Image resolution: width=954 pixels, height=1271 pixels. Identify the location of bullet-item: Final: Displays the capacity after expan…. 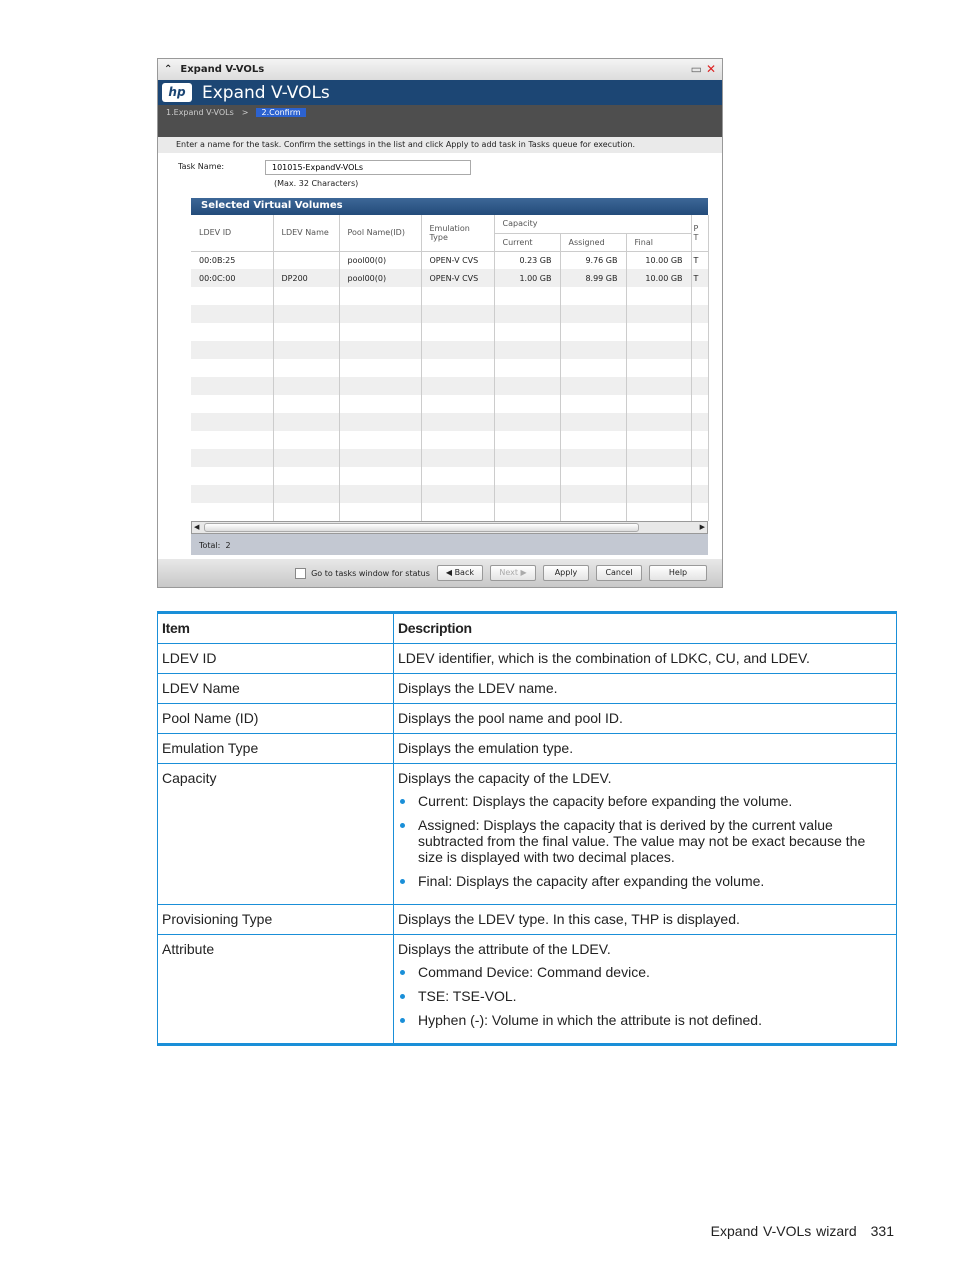
(645, 881).